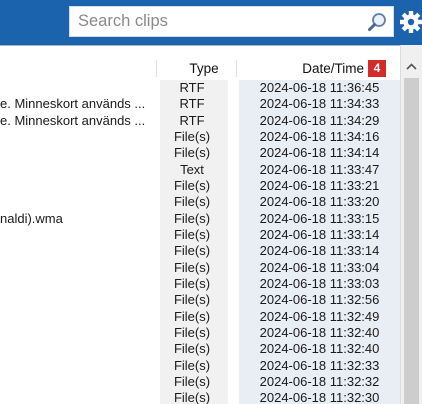  What do you see at coordinates (319, 365) in the screenshot?
I see `cell-date: 2024-06-18 11:32:33` at bounding box center [319, 365].